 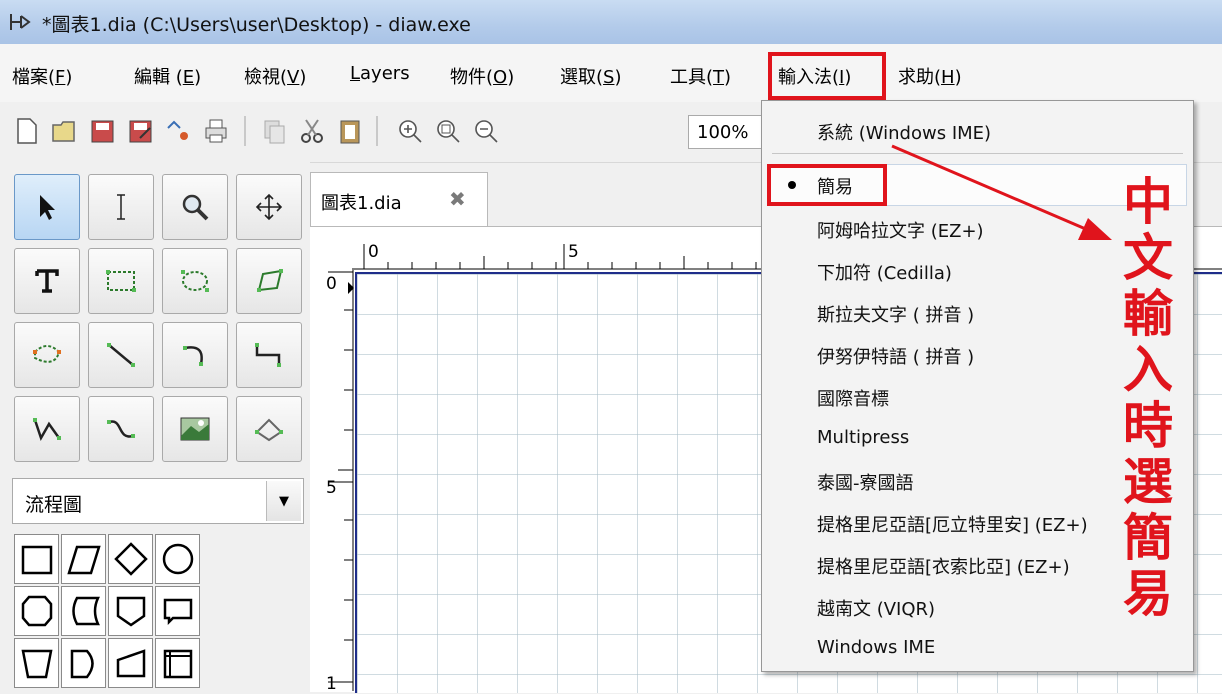 I want to click on shape-manual-op, so click(x=36, y=663).